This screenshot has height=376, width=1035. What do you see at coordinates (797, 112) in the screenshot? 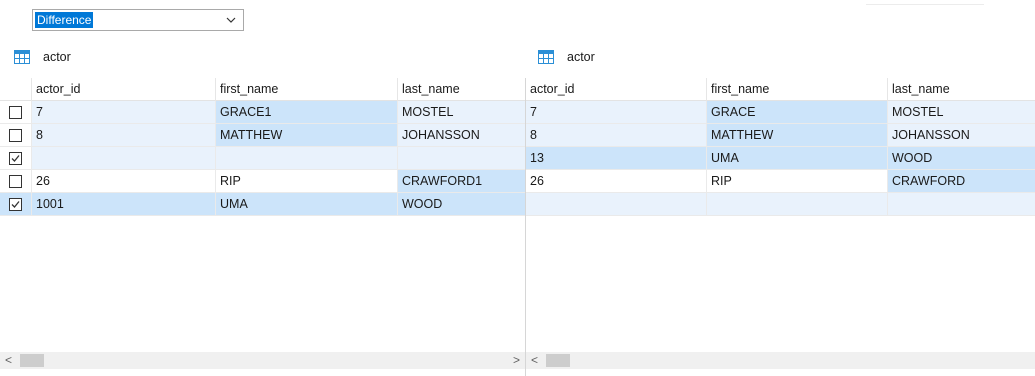
I see `cell-first-name: GRACE` at bounding box center [797, 112].